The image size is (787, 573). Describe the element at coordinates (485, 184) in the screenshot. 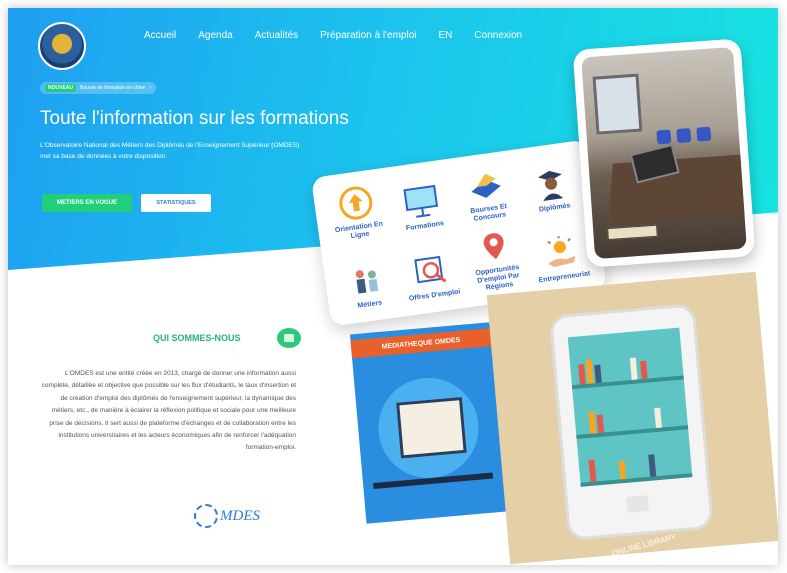

I see `laptop-icon` at that location.